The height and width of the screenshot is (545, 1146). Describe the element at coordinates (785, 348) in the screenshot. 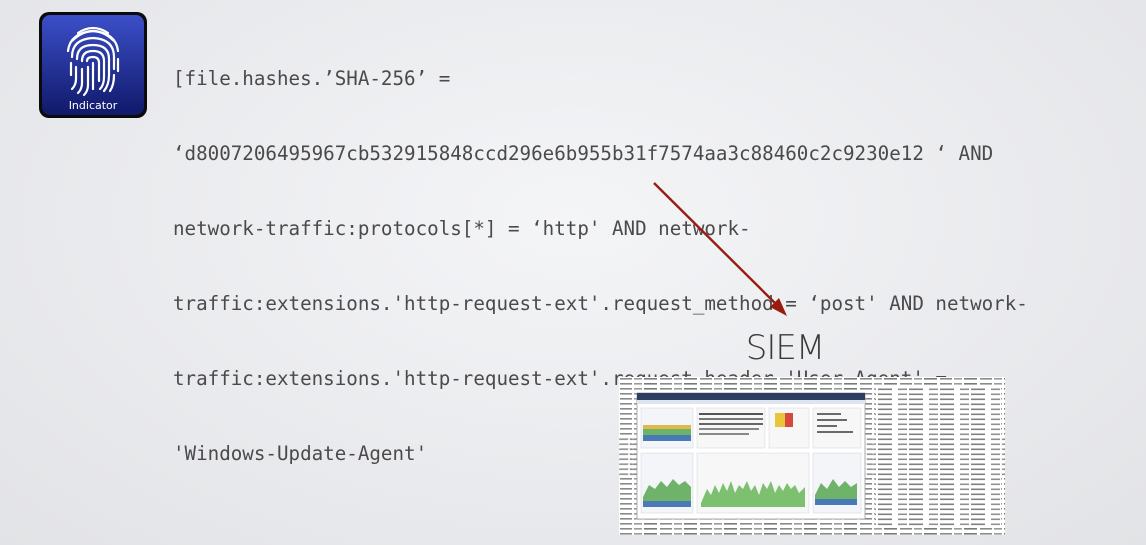

I see `siem-label: SIEM` at that location.